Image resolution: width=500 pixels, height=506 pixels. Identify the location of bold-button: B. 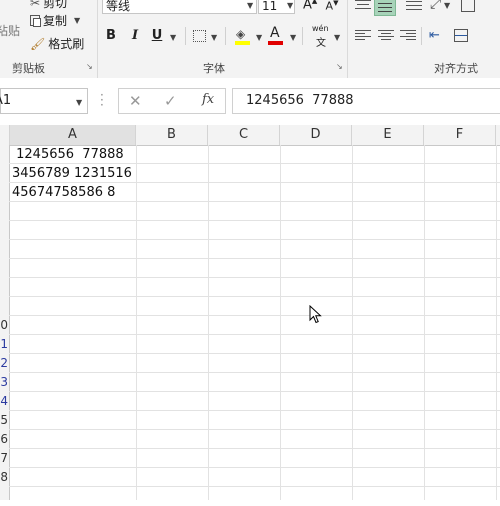
(111, 35).